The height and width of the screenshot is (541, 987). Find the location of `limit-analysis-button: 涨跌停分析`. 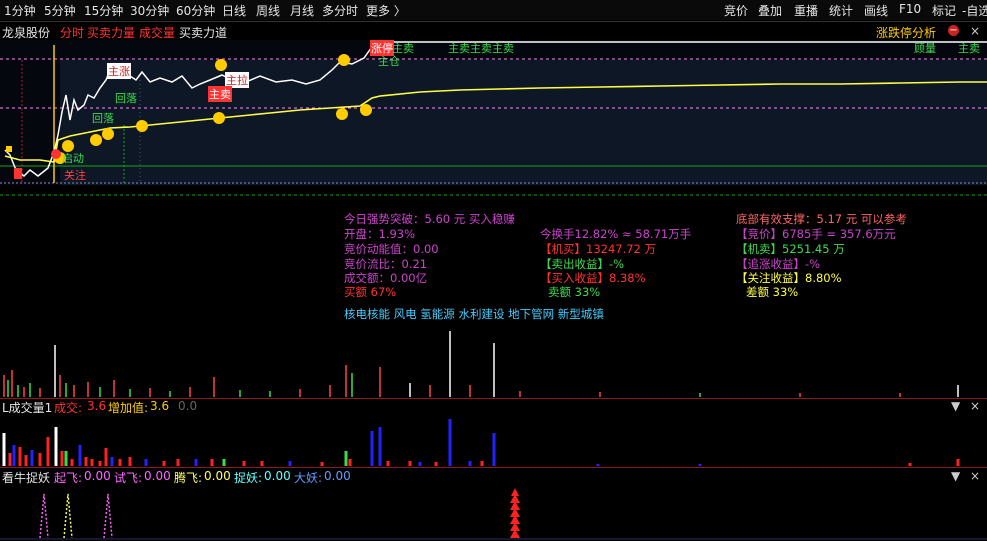

limit-analysis-button: 涨跌停分析 is located at coordinates (906, 32).